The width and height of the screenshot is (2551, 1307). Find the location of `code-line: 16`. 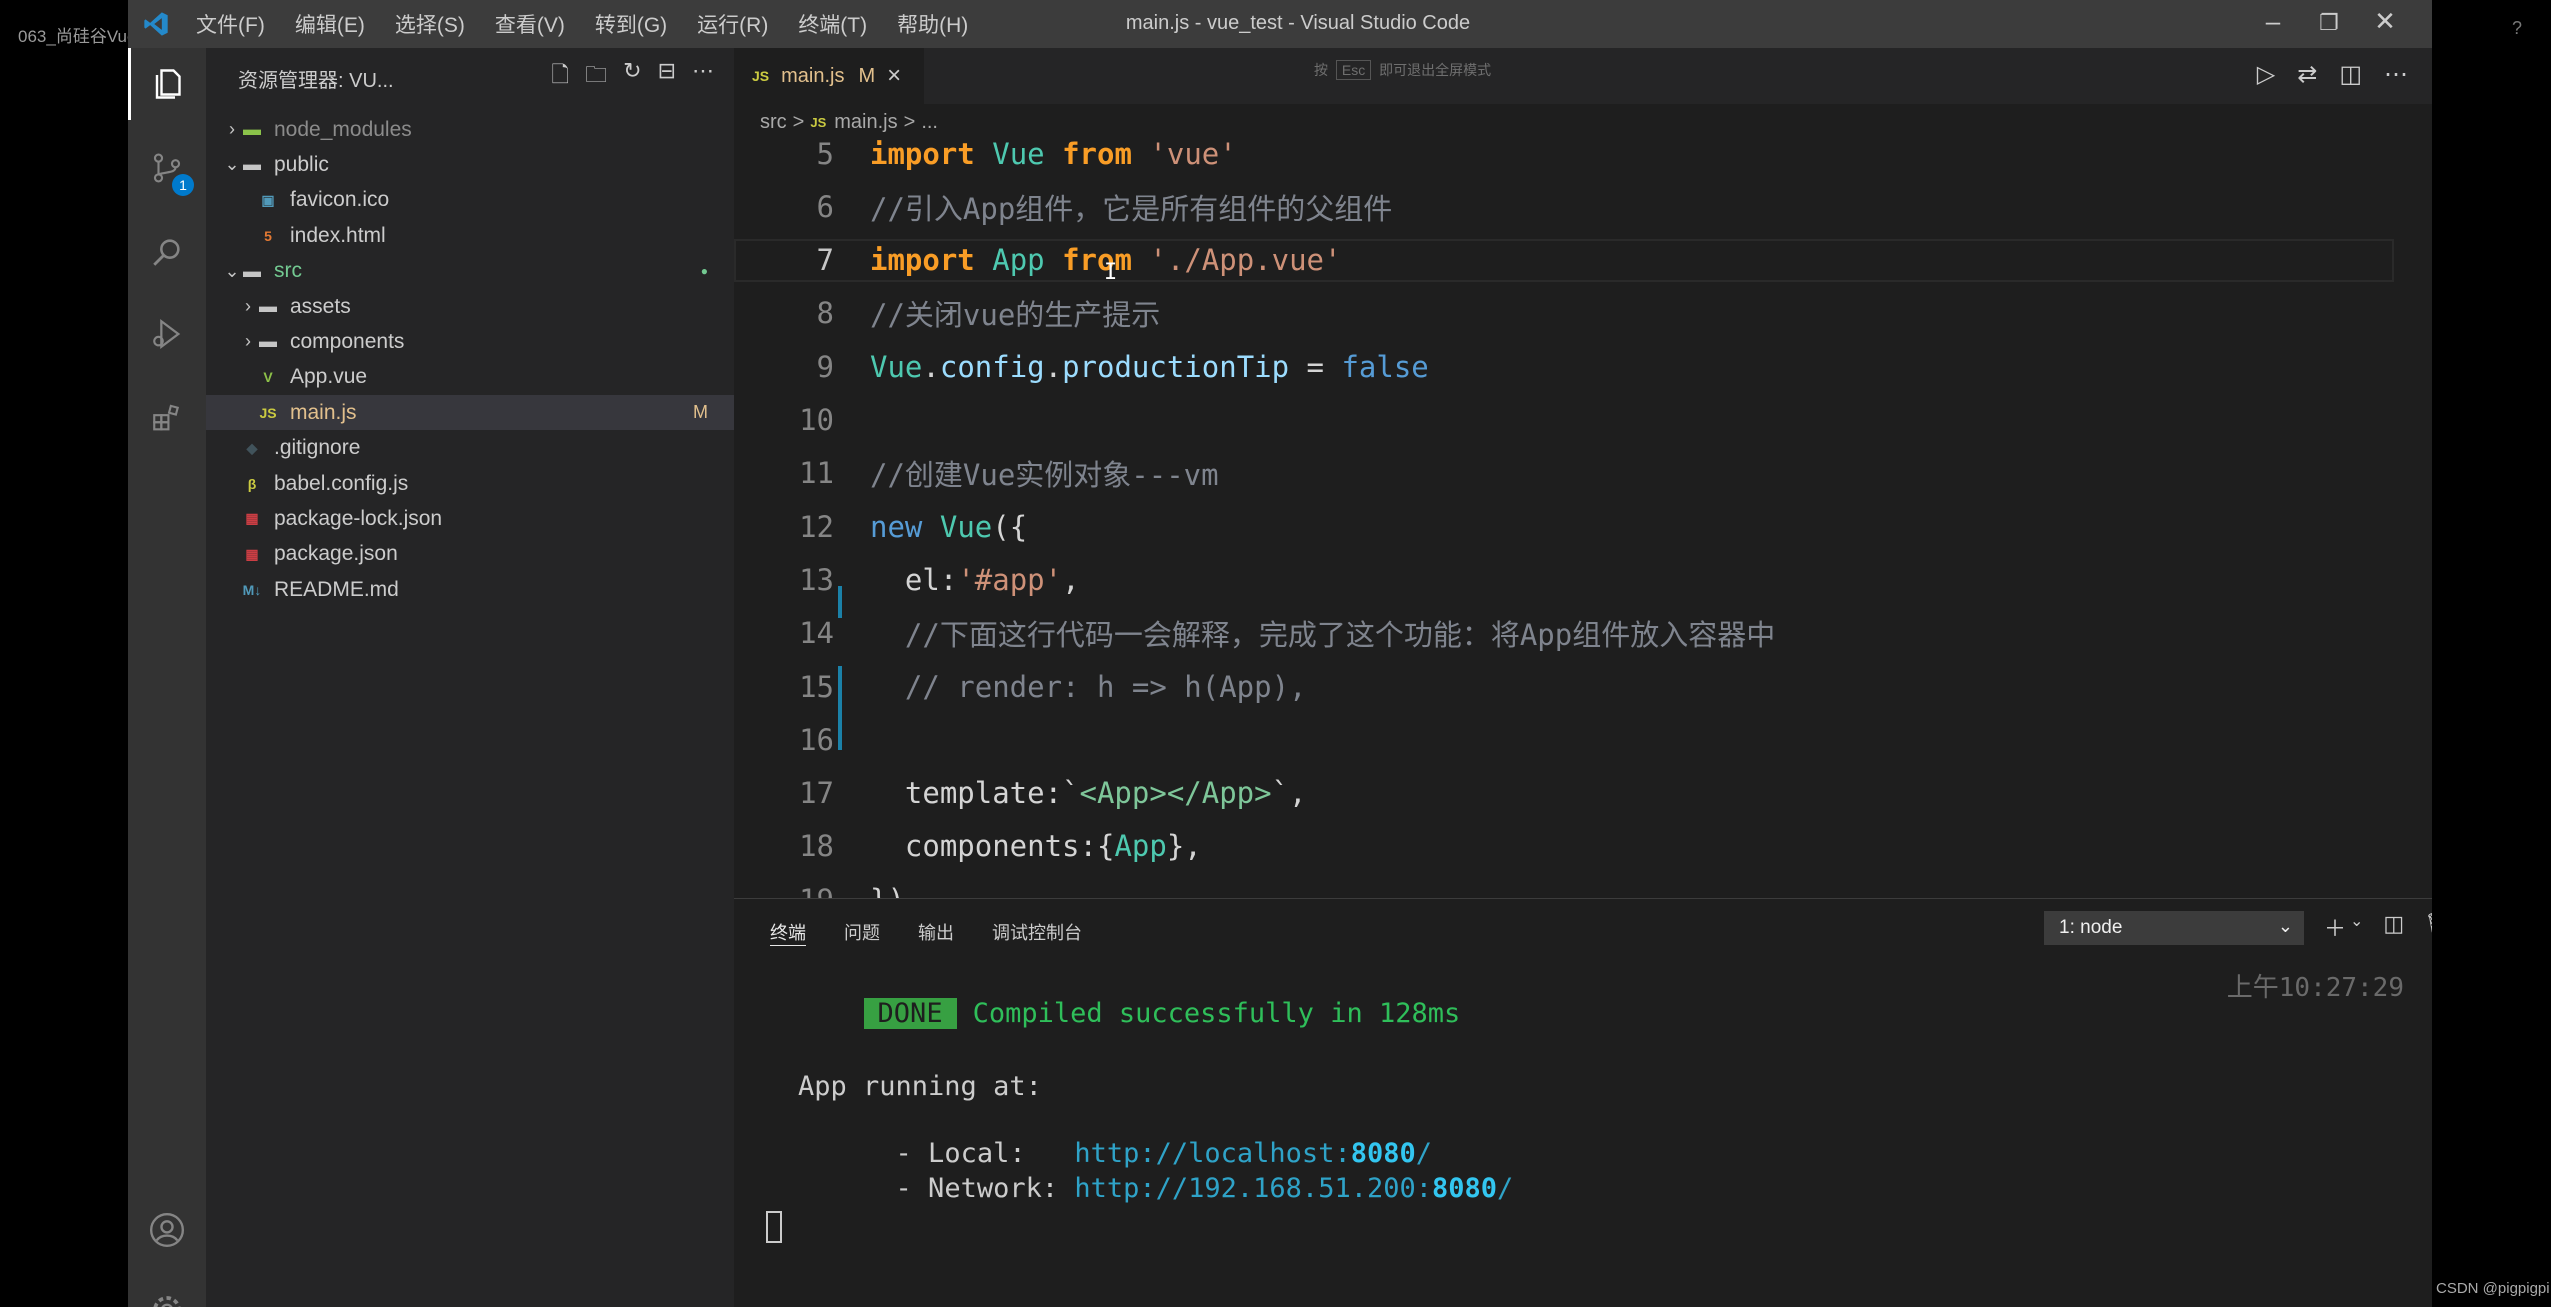

code-line: 16 is located at coordinates (1564, 739).